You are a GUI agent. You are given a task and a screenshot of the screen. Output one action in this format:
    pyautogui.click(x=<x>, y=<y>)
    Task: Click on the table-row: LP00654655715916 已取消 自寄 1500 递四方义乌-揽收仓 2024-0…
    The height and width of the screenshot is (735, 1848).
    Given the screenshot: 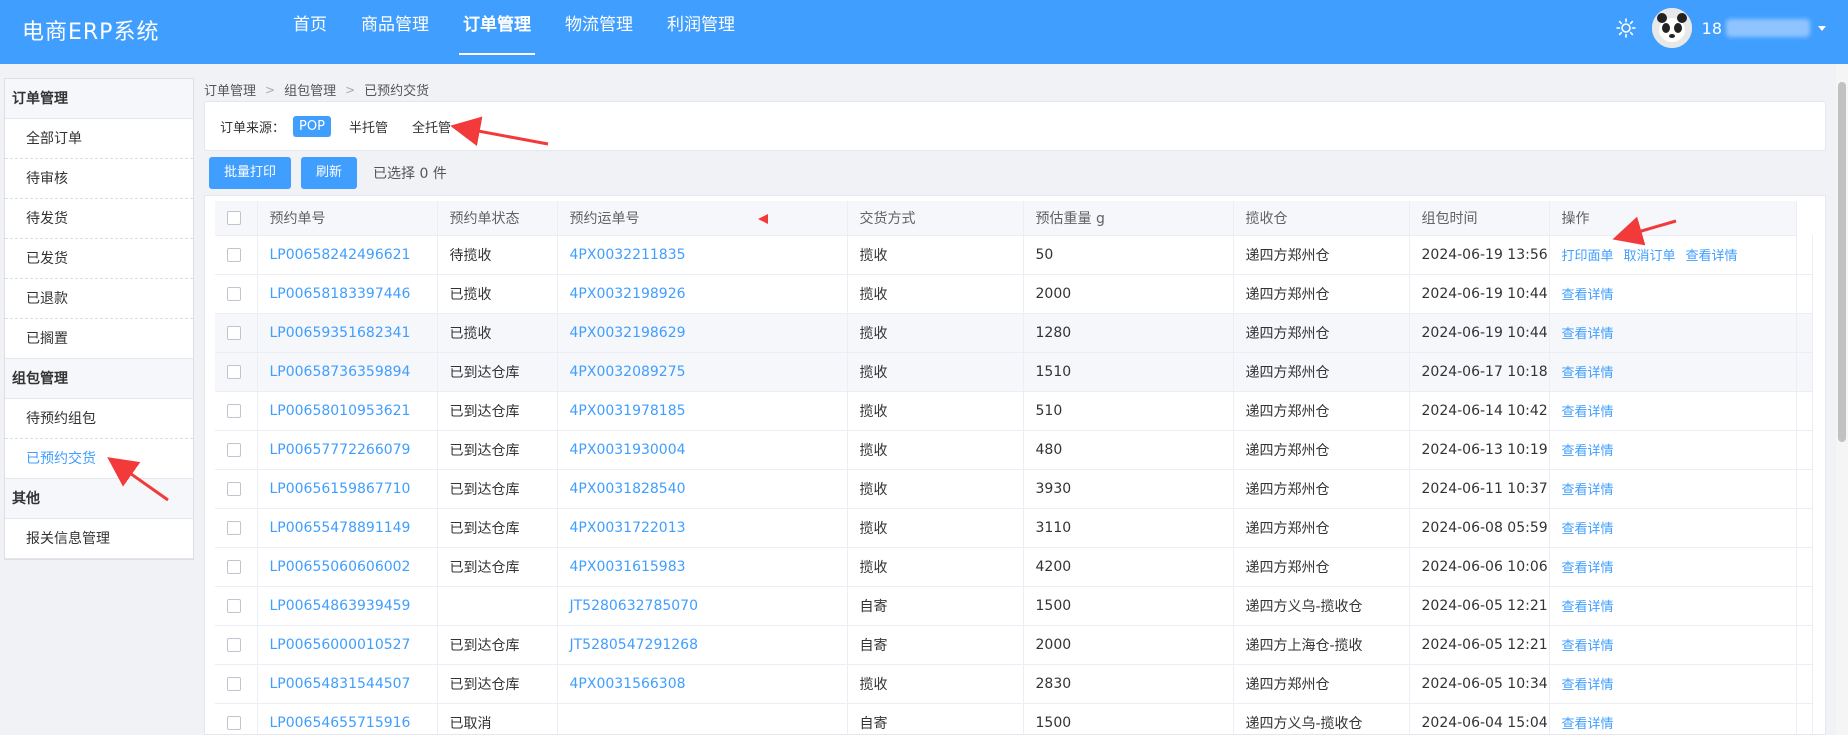 What is the action you would take?
    pyautogui.click(x=1014, y=718)
    